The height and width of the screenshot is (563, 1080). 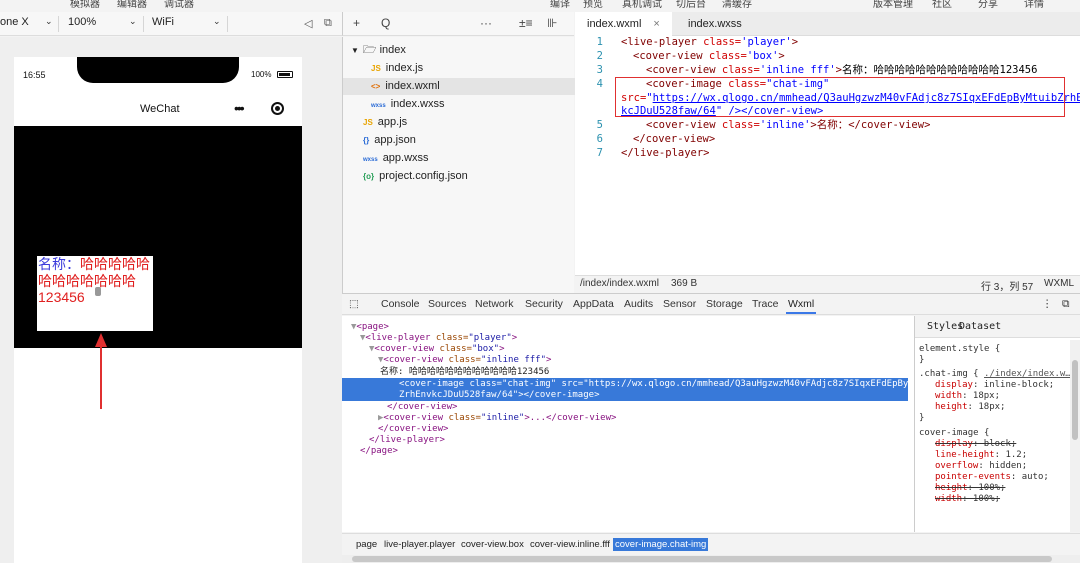 What do you see at coordinates (1066, 304) in the screenshot?
I see `dock-icon: ⧉` at bounding box center [1066, 304].